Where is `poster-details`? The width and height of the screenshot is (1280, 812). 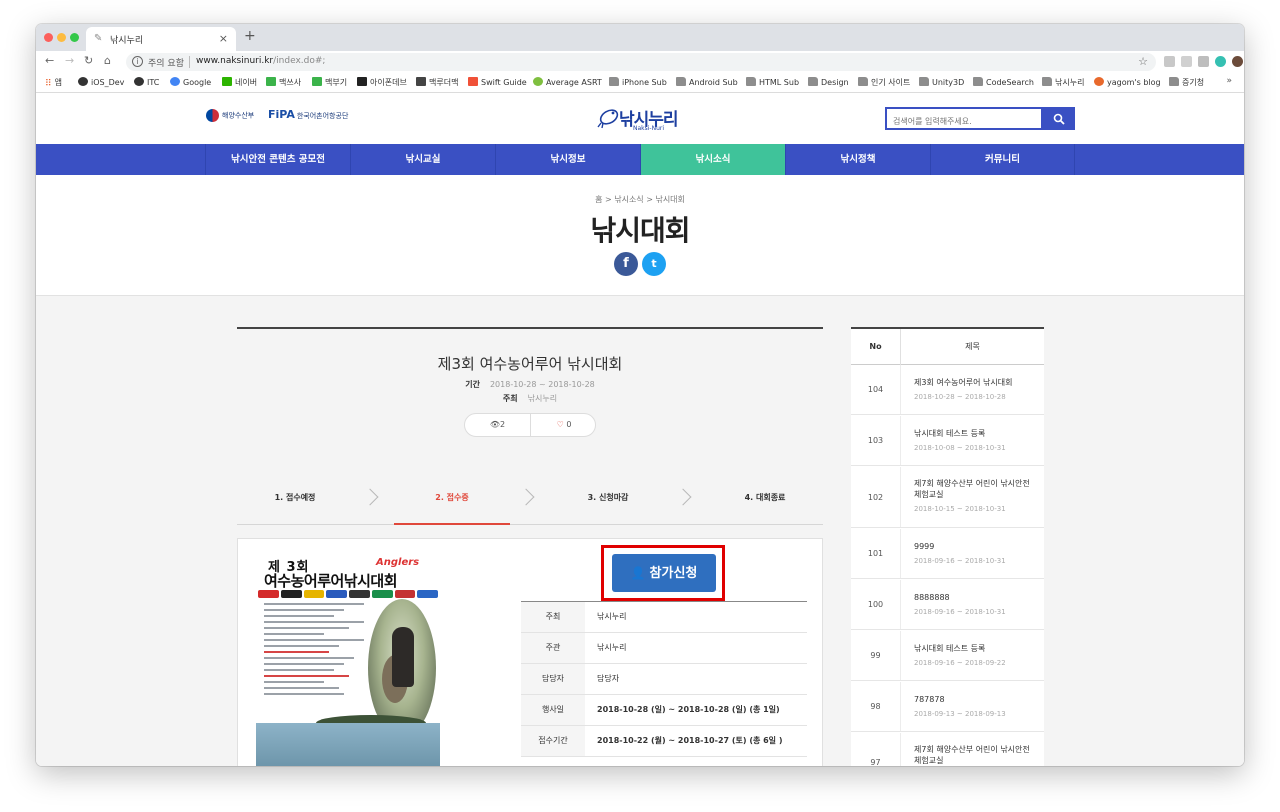
poster-details is located at coordinates (314, 651).